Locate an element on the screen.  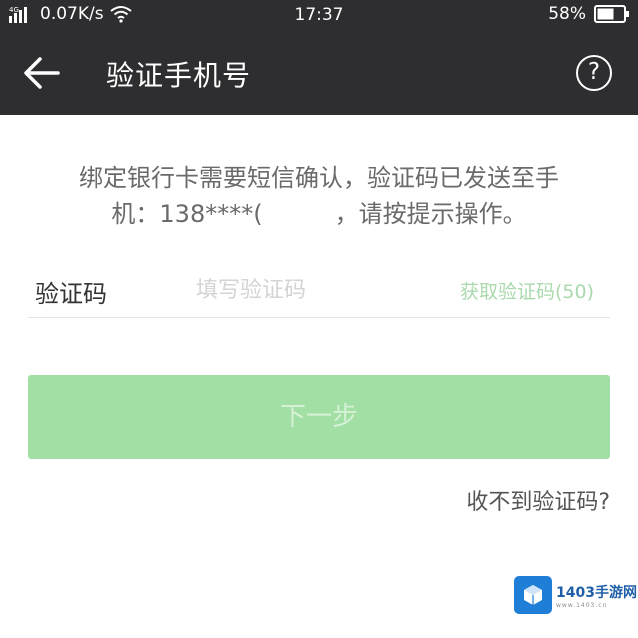
watermark-text: 1403手游网 www.1403.cn is located at coordinates (596, 595).